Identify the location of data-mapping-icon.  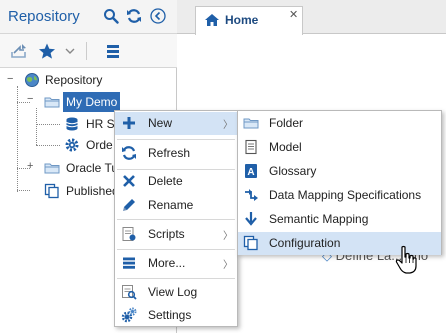
(251, 195).